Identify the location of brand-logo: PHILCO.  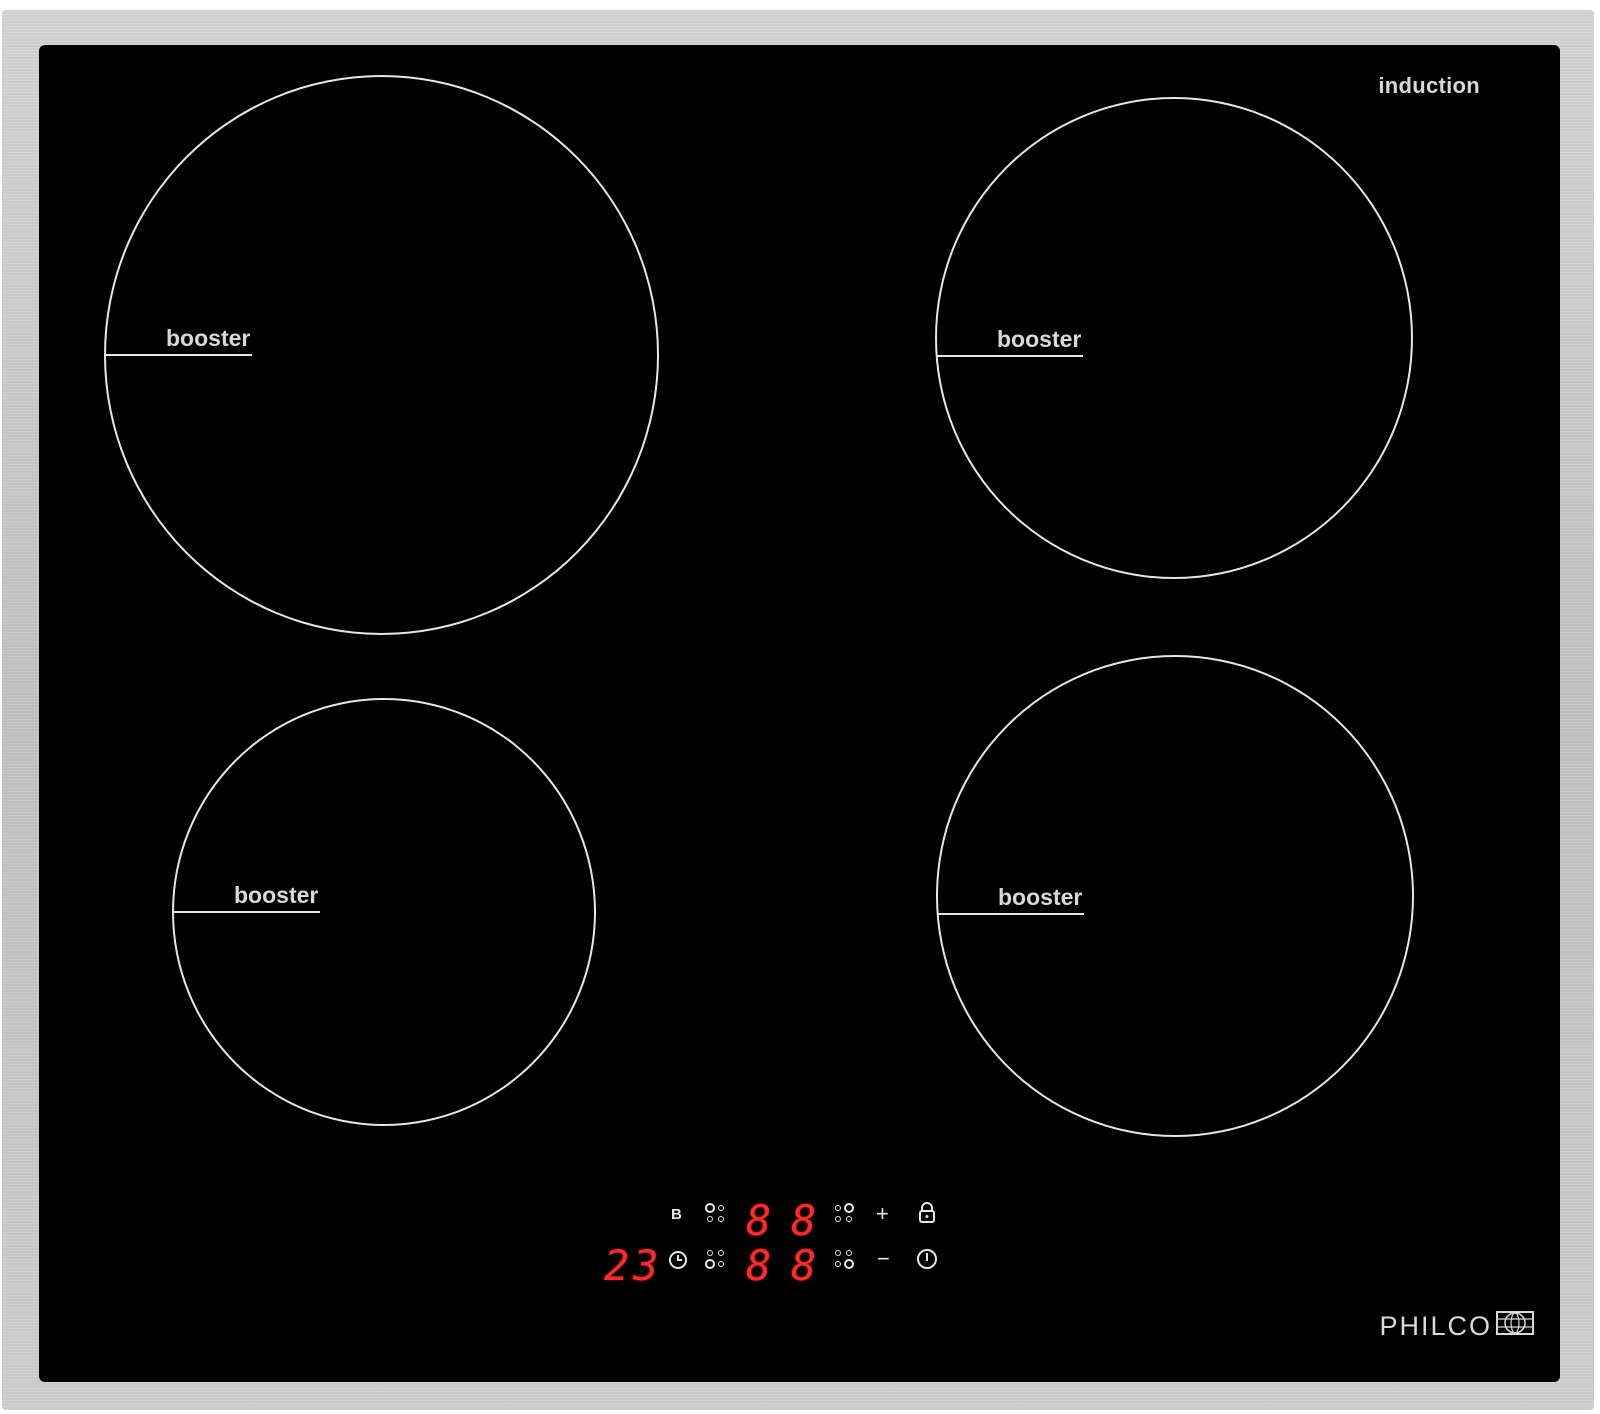
(1456, 1326).